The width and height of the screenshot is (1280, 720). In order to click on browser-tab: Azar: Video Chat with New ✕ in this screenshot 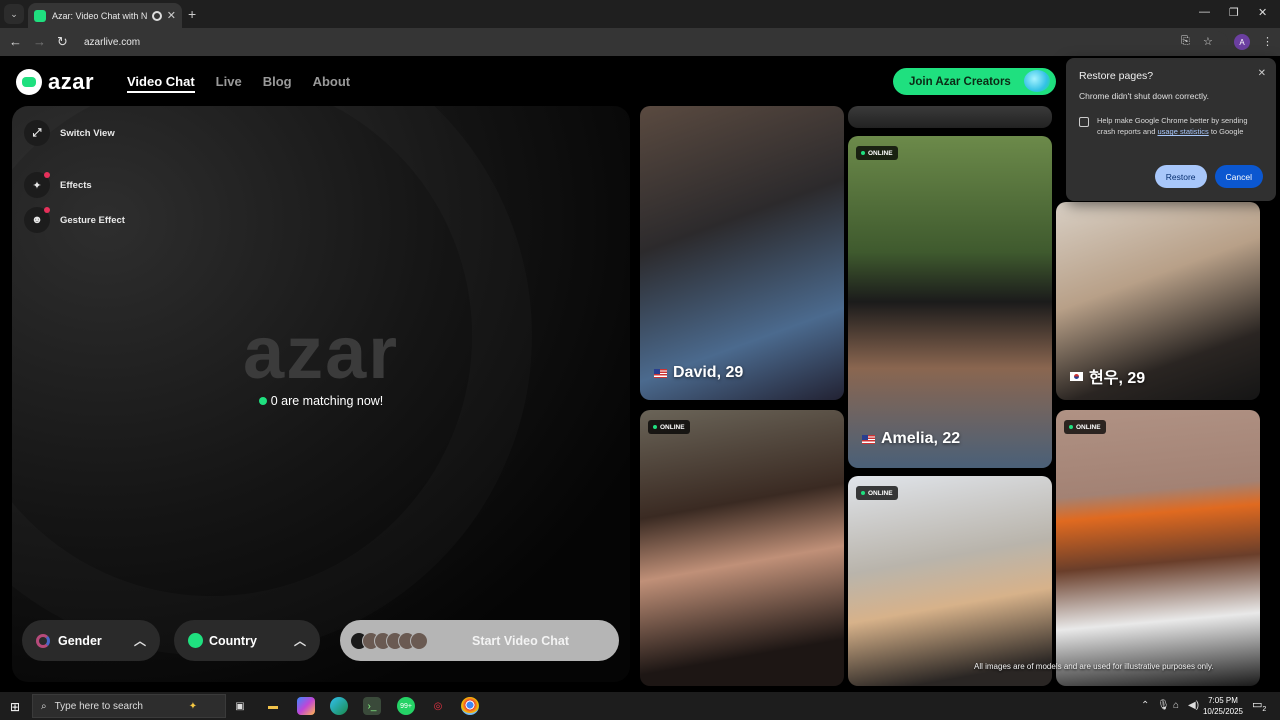, I will do `click(105, 15)`.